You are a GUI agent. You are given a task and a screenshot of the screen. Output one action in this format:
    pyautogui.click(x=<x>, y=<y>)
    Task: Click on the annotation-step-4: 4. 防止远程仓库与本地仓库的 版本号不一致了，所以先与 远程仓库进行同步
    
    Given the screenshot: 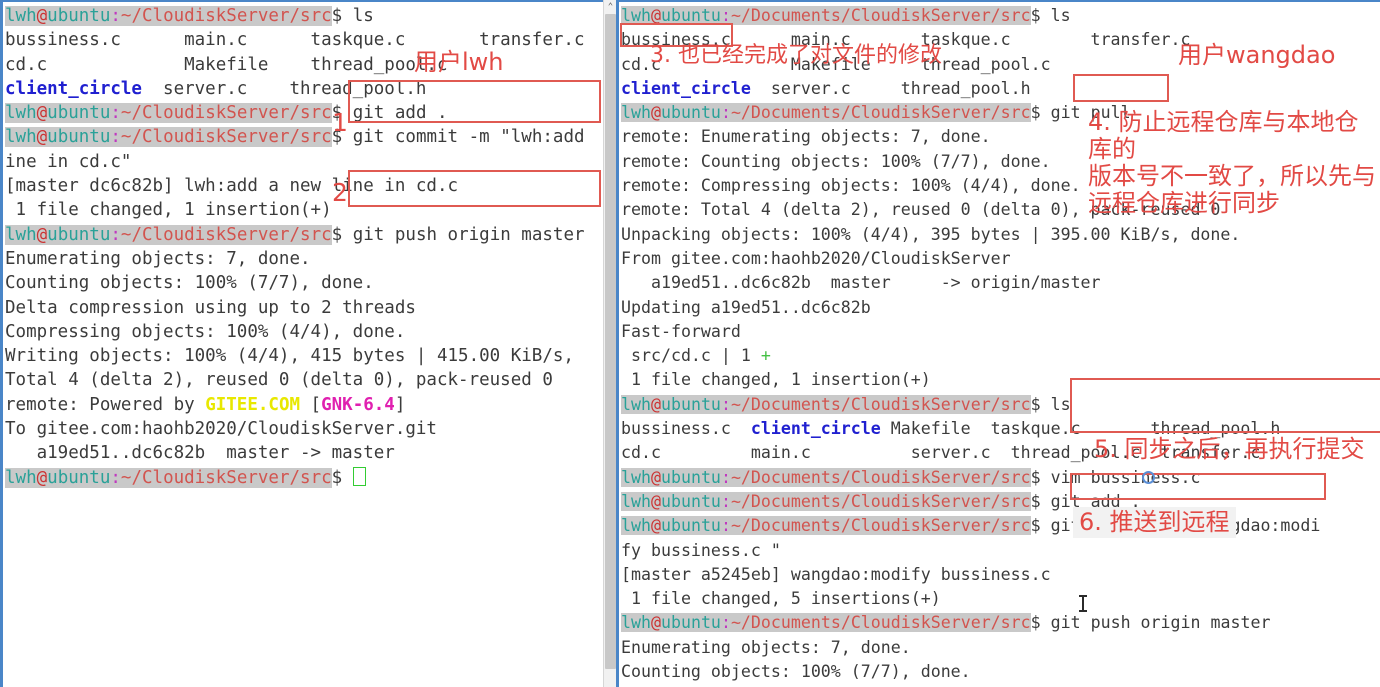 What is the action you would take?
    pyautogui.click(x=1232, y=162)
    